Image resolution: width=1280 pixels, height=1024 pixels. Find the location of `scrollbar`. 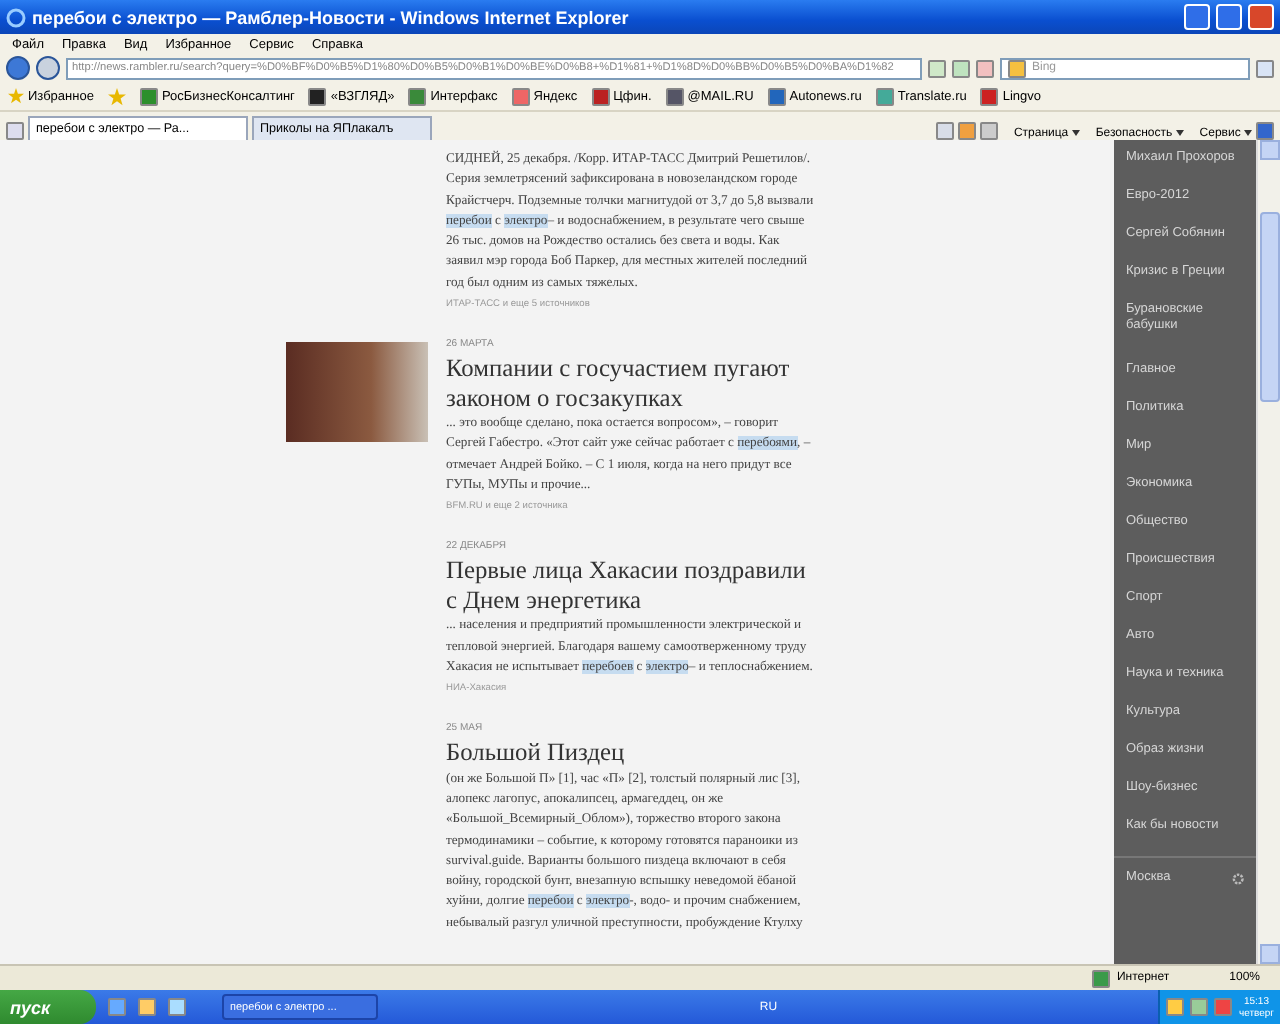

scrollbar is located at coordinates (1268, 552).